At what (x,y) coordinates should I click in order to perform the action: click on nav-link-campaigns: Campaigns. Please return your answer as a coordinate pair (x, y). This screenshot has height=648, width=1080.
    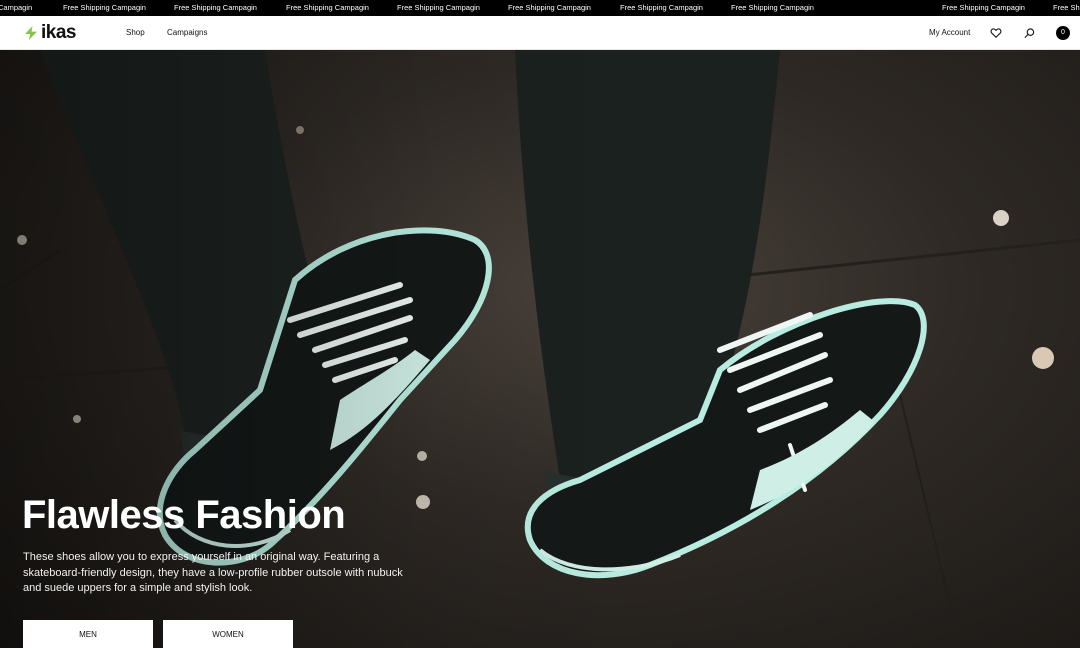
    Looking at the image, I should click on (187, 33).